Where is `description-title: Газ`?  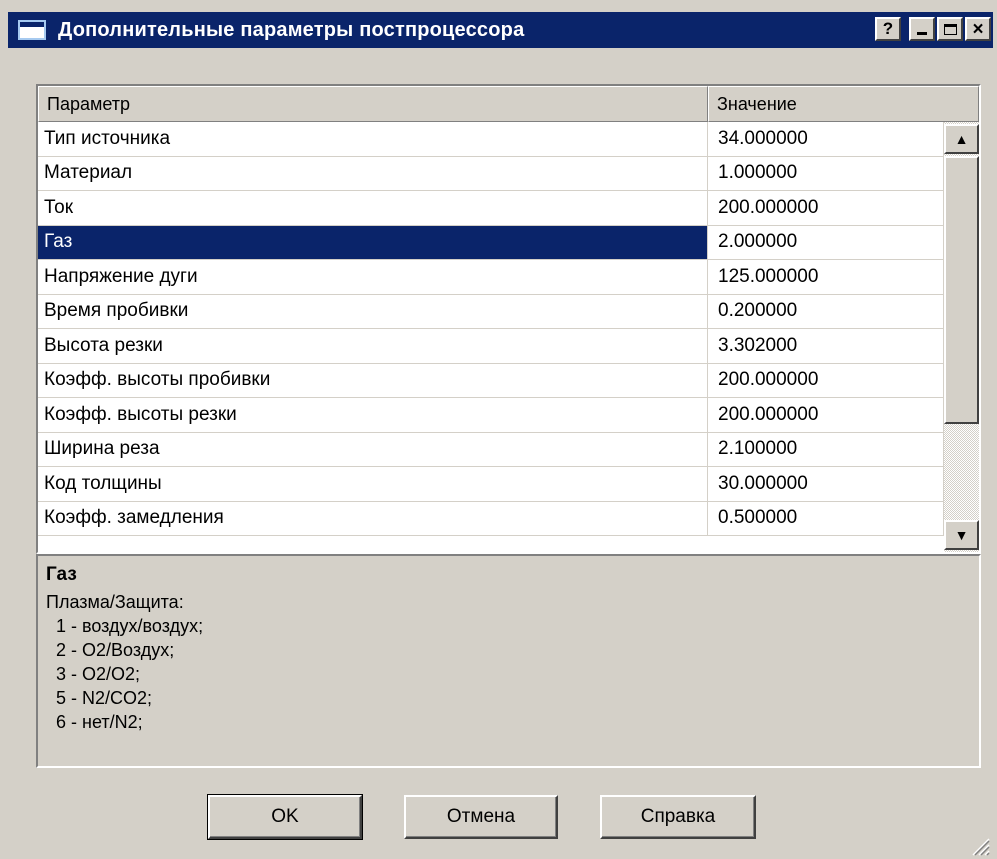 description-title: Газ is located at coordinates (61, 574).